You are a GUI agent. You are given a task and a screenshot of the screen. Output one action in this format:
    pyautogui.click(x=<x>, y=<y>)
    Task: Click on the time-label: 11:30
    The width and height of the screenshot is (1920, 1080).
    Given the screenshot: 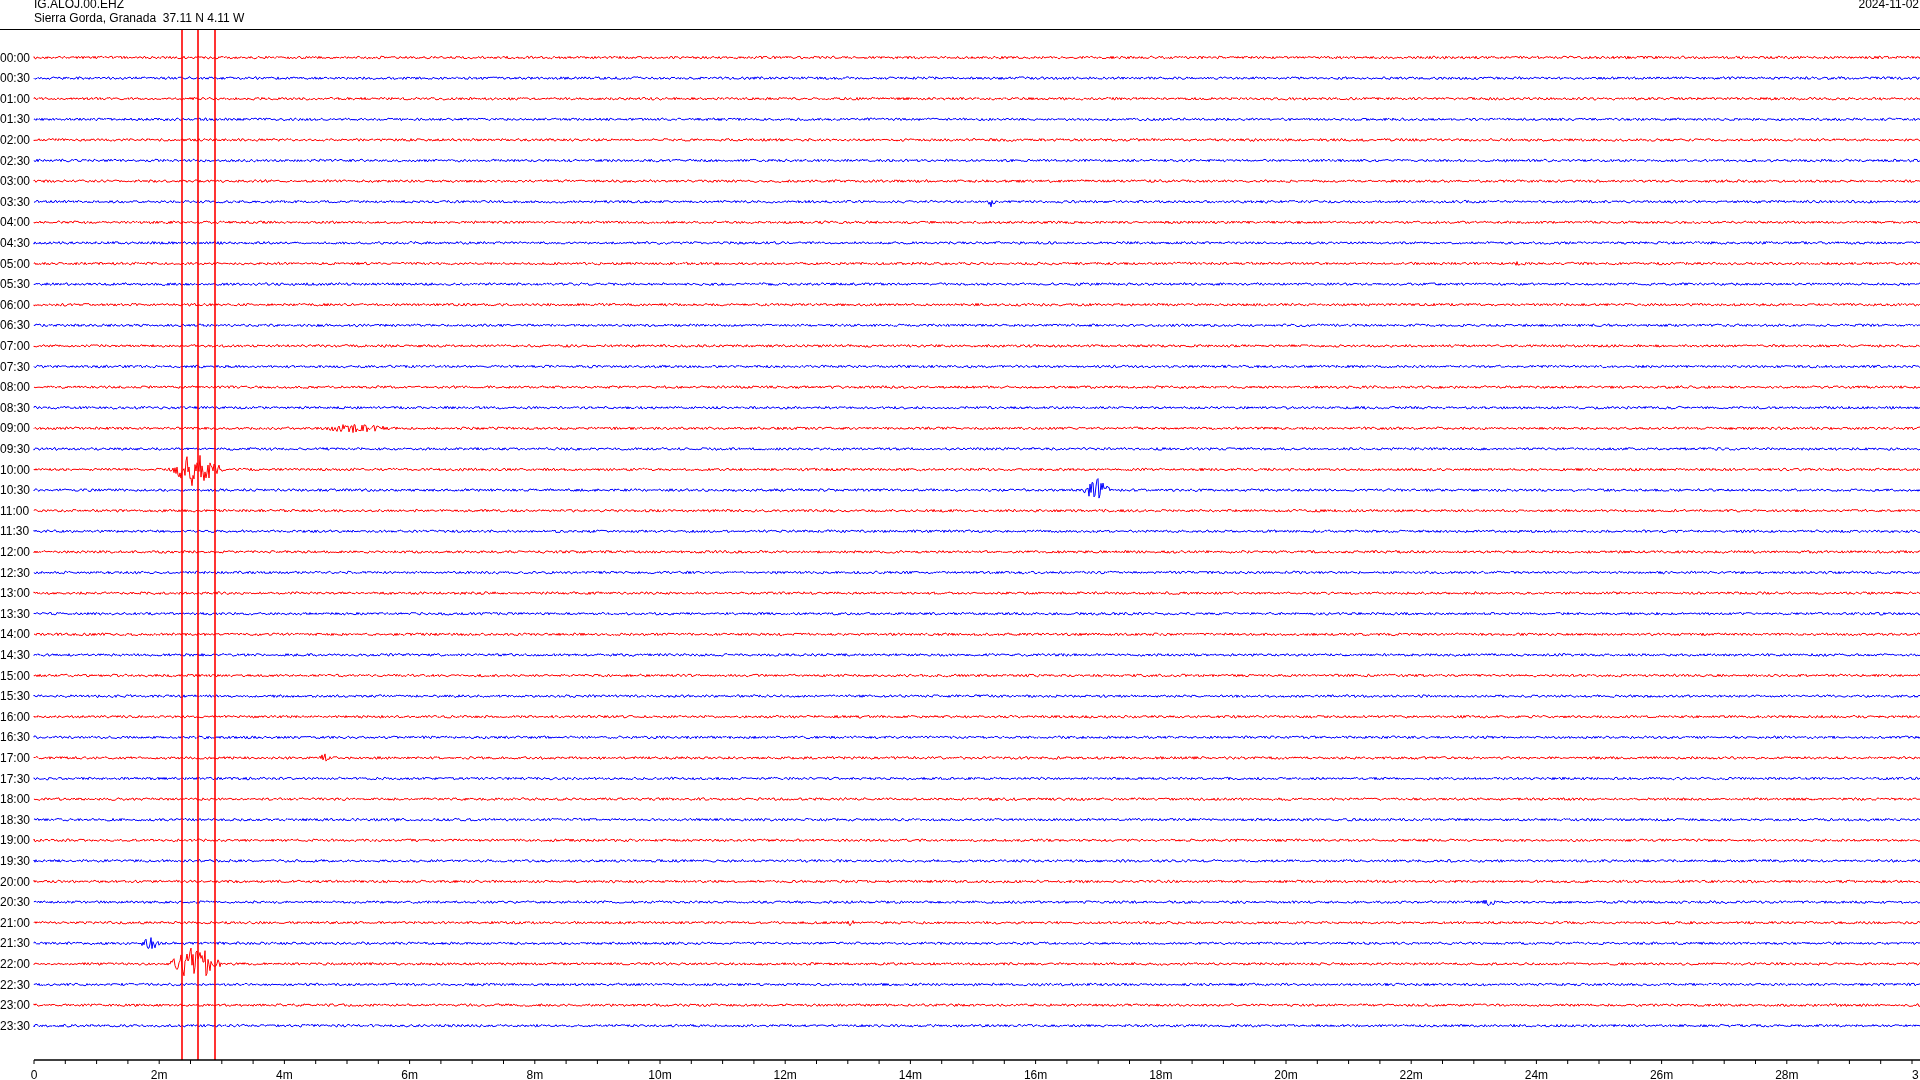 What is the action you would take?
    pyautogui.click(x=15, y=531)
    